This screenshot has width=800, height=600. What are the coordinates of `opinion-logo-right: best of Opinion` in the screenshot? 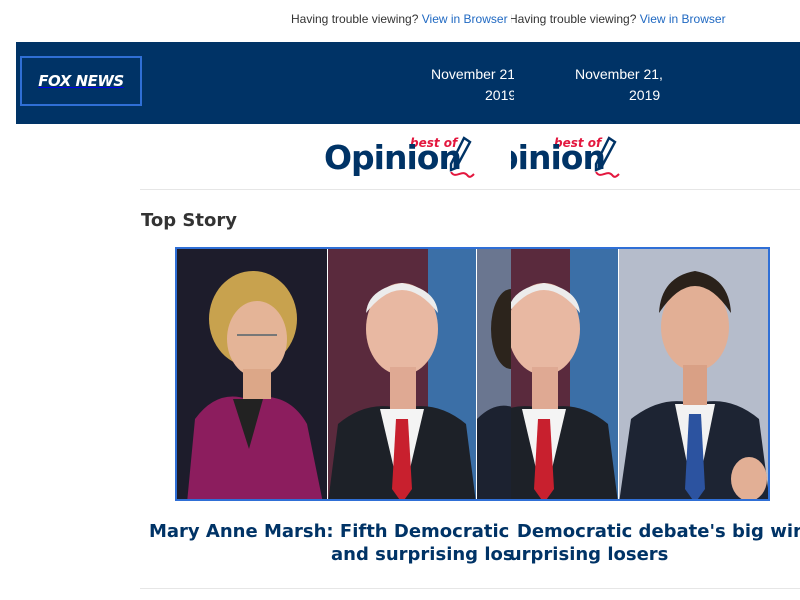 It's located at (571, 160).